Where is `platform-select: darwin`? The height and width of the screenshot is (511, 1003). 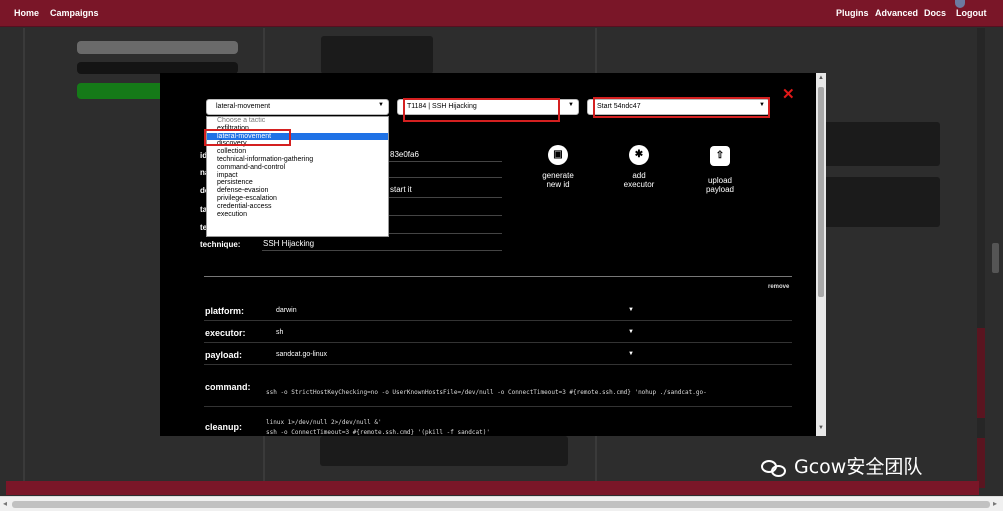
platform-select: darwin is located at coordinates (286, 310).